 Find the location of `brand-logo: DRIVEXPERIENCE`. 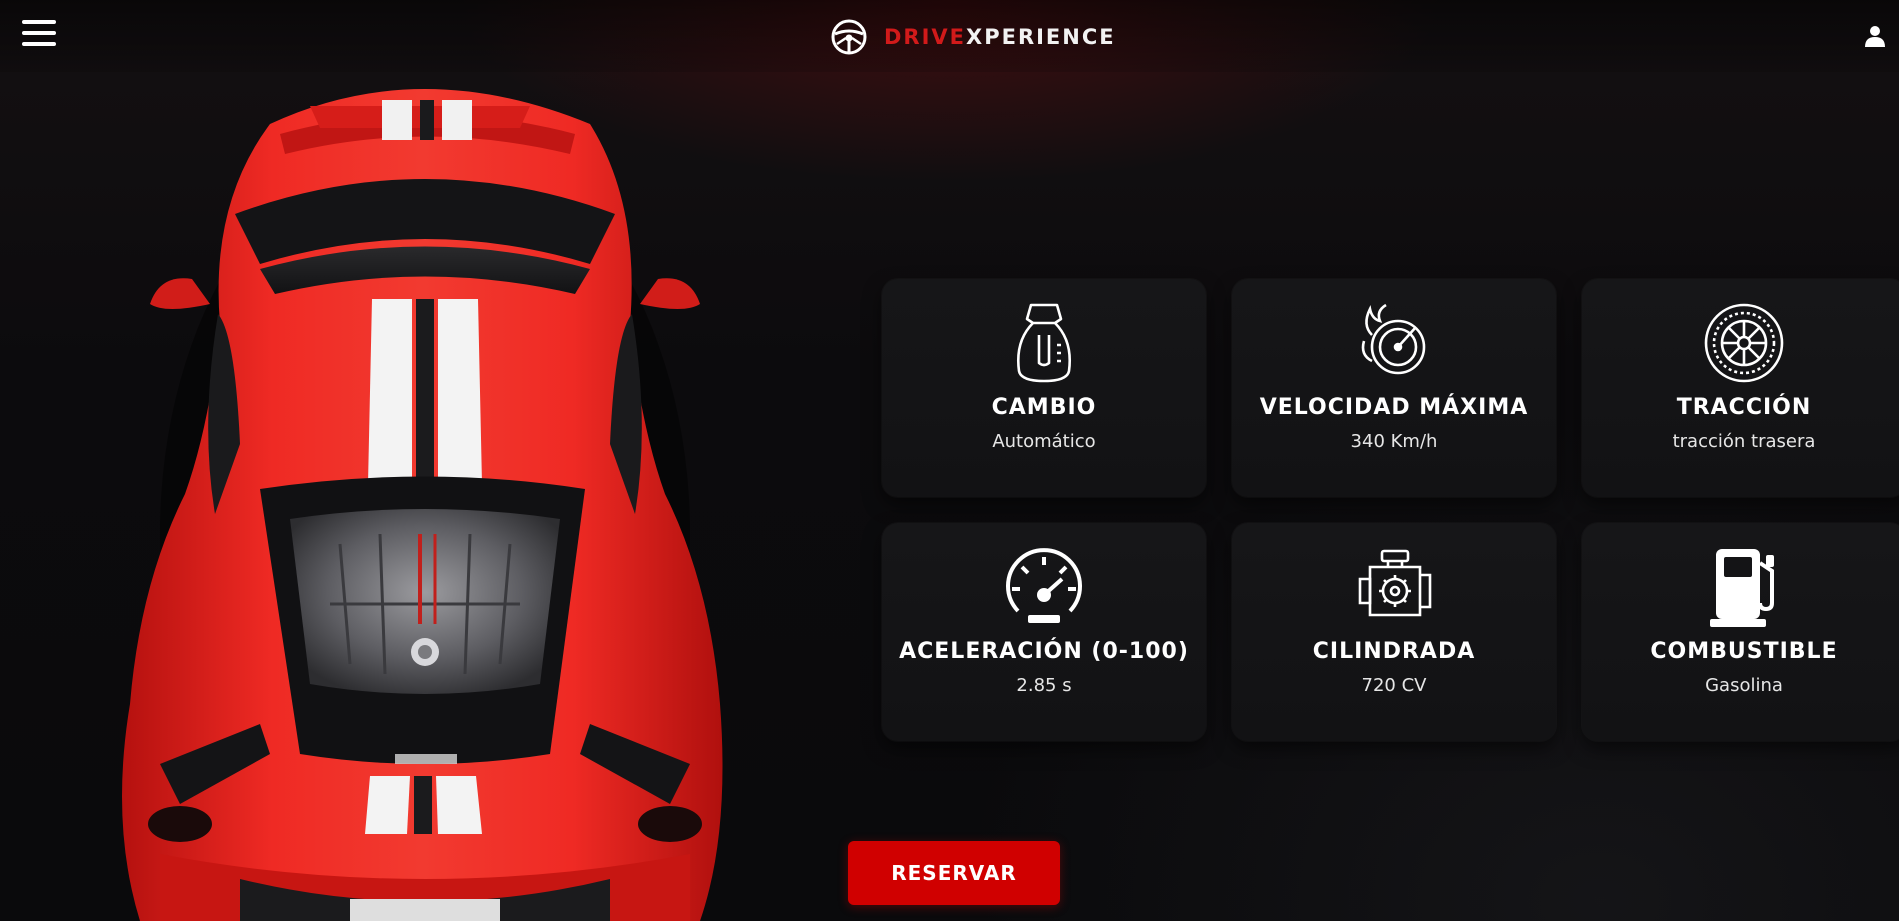

brand-logo: DRIVEXPERIENCE is located at coordinates (973, 37).